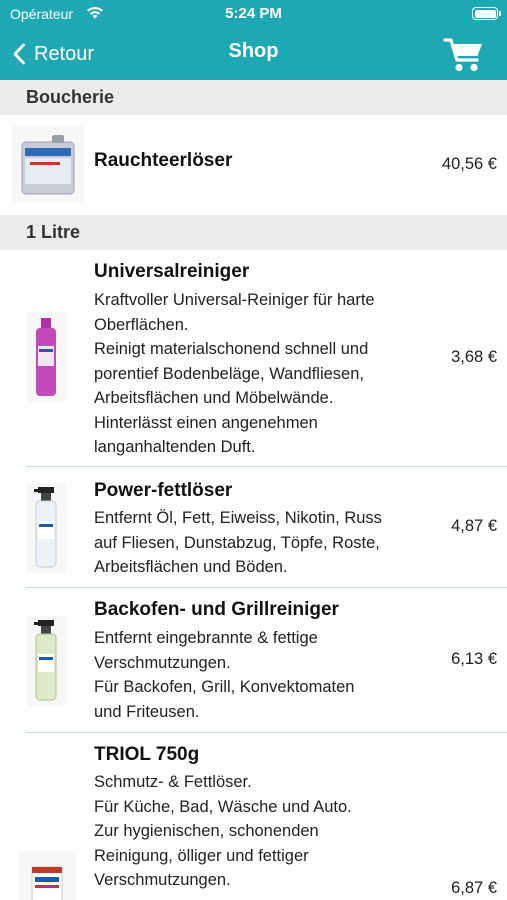 The height and width of the screenshot is (900, 507). Describe the element at coordinates (253, 54) in the screenshot. I see `navigation-bar: Retour Shop` at that location.